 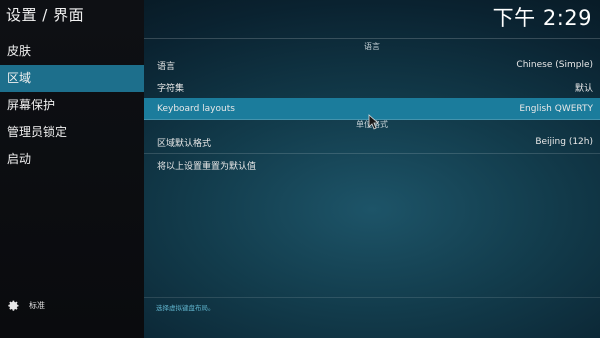 I want to click on setting-region-format: 区域默认格式 Beijing (12h), so click(x=372, y=142).